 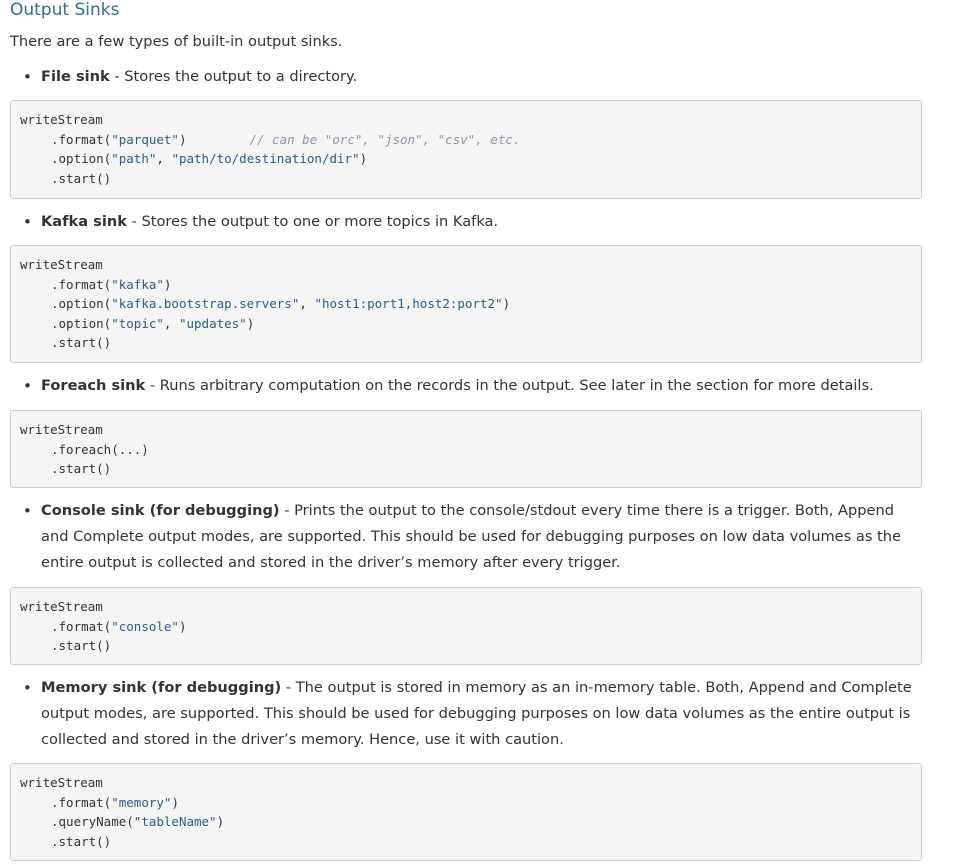 What do you see at coordinates (145, 626) in the screenshot?
I see `code-string: "console"` at bounding box center [145, 626].